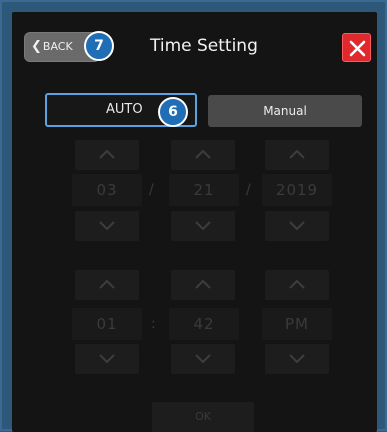 This screenshot has height=432, width=387. What do you see at coordinates (204, 190) in the screenshot?
I see `day-value: 21` at bounding box center [204, 190].